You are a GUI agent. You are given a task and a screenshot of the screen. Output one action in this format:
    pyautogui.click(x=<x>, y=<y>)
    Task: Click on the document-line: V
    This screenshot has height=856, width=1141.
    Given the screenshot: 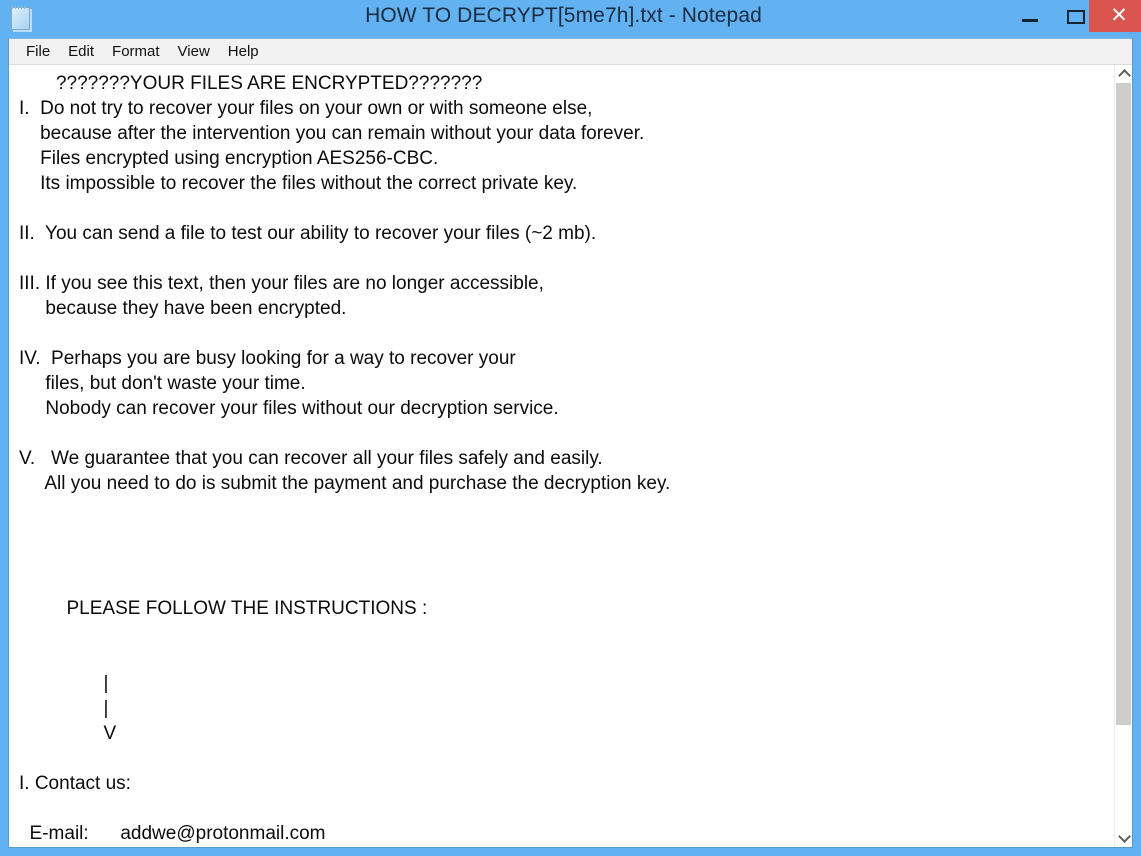 What is the action you would take?
    pyautogui.click(x=68, y=733)
    